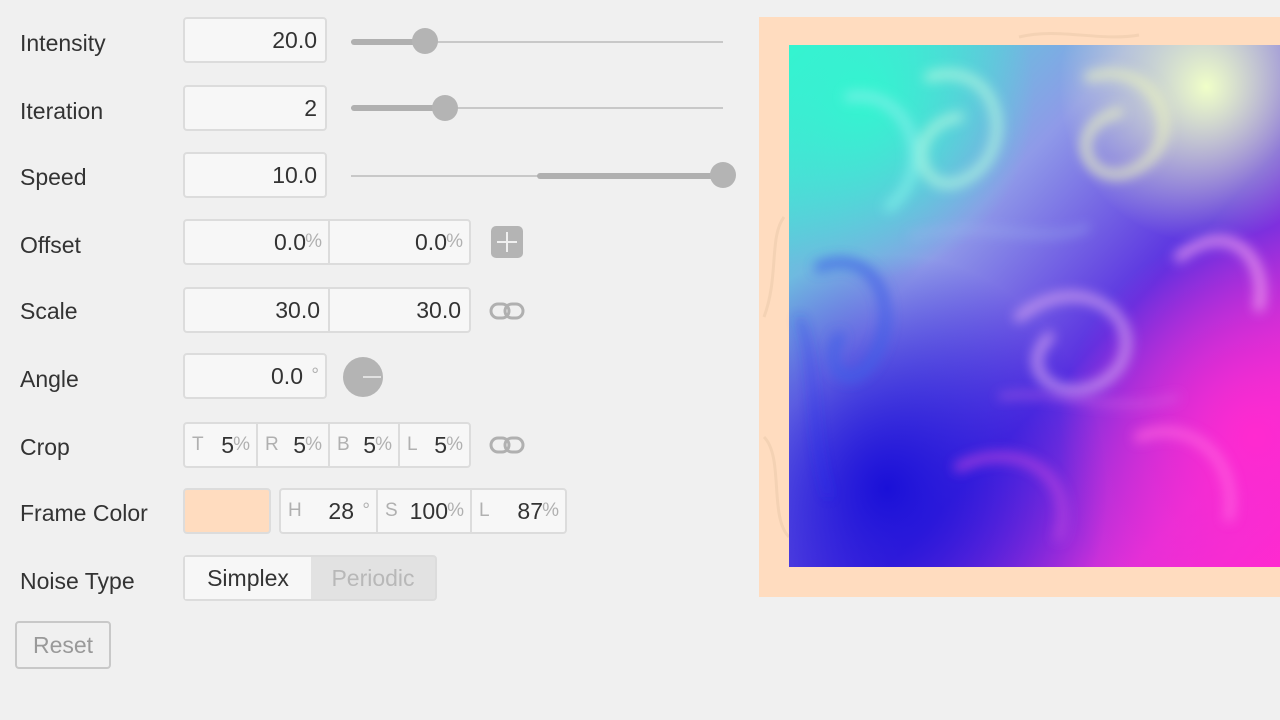 Image resolution: width=1280 pixels, height=720 pixels. What do you see at coordinates (343, 444) in the screenshot?
I see `crop-bottom-prefix: B` at bounding box center [343, 444].